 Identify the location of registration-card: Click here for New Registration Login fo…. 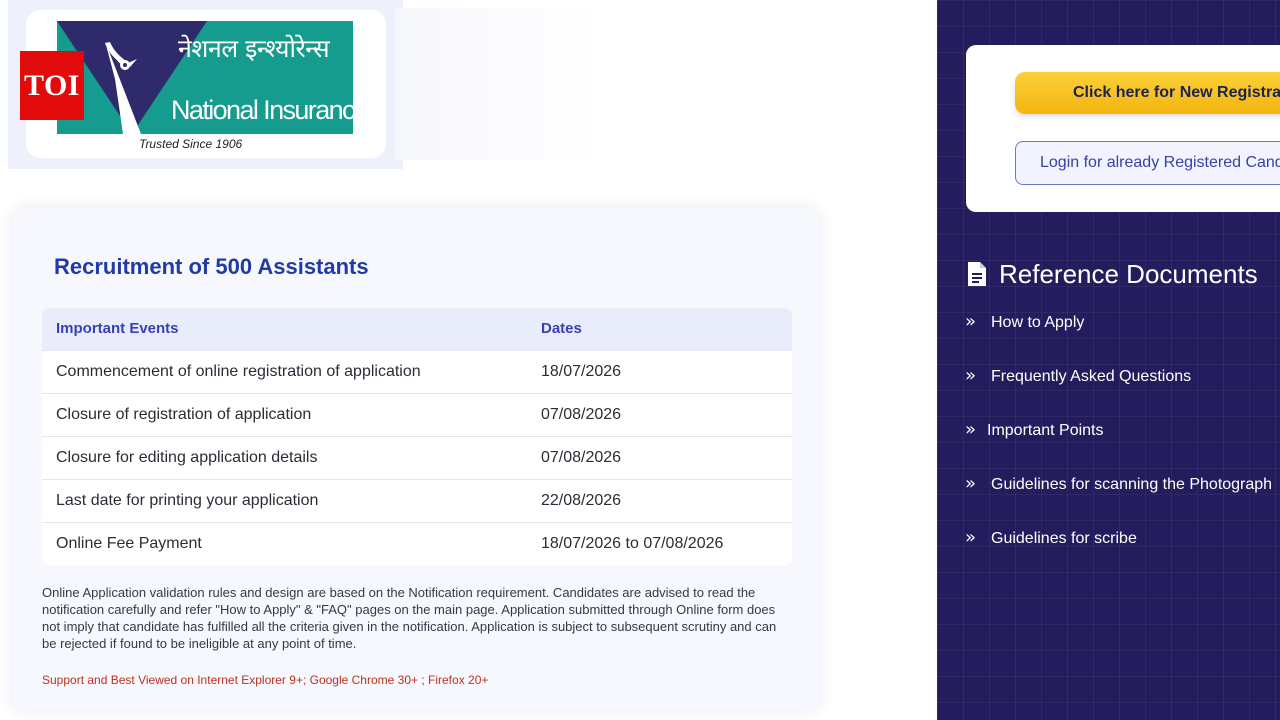
(1123, 128).